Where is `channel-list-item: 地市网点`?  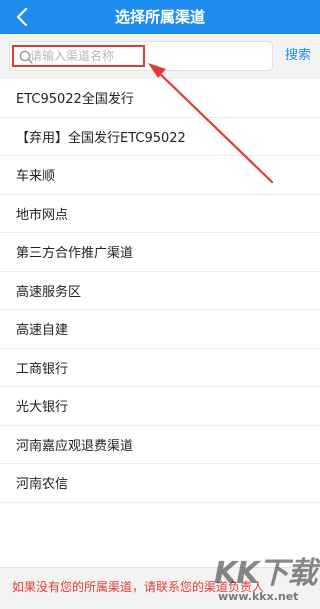
channel-list-item: 地市网点 is located at coordinates (160, 214).